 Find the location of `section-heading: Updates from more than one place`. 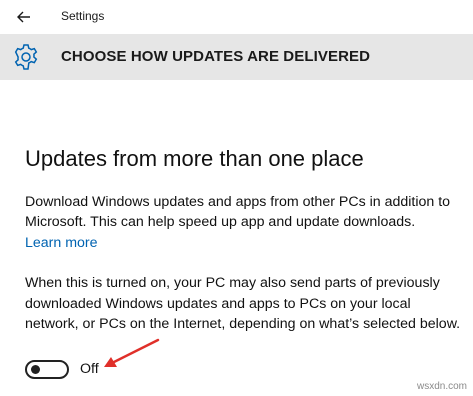

section-heading: Updates from more than one place is located at coordinates (194, 158).